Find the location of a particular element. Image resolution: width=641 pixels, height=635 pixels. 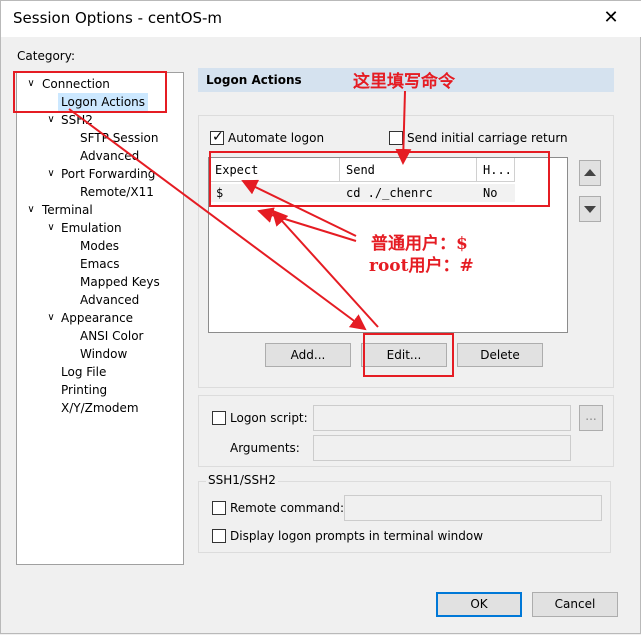

annotation-root-user: root用户：# is located at coordinates (421, 266).